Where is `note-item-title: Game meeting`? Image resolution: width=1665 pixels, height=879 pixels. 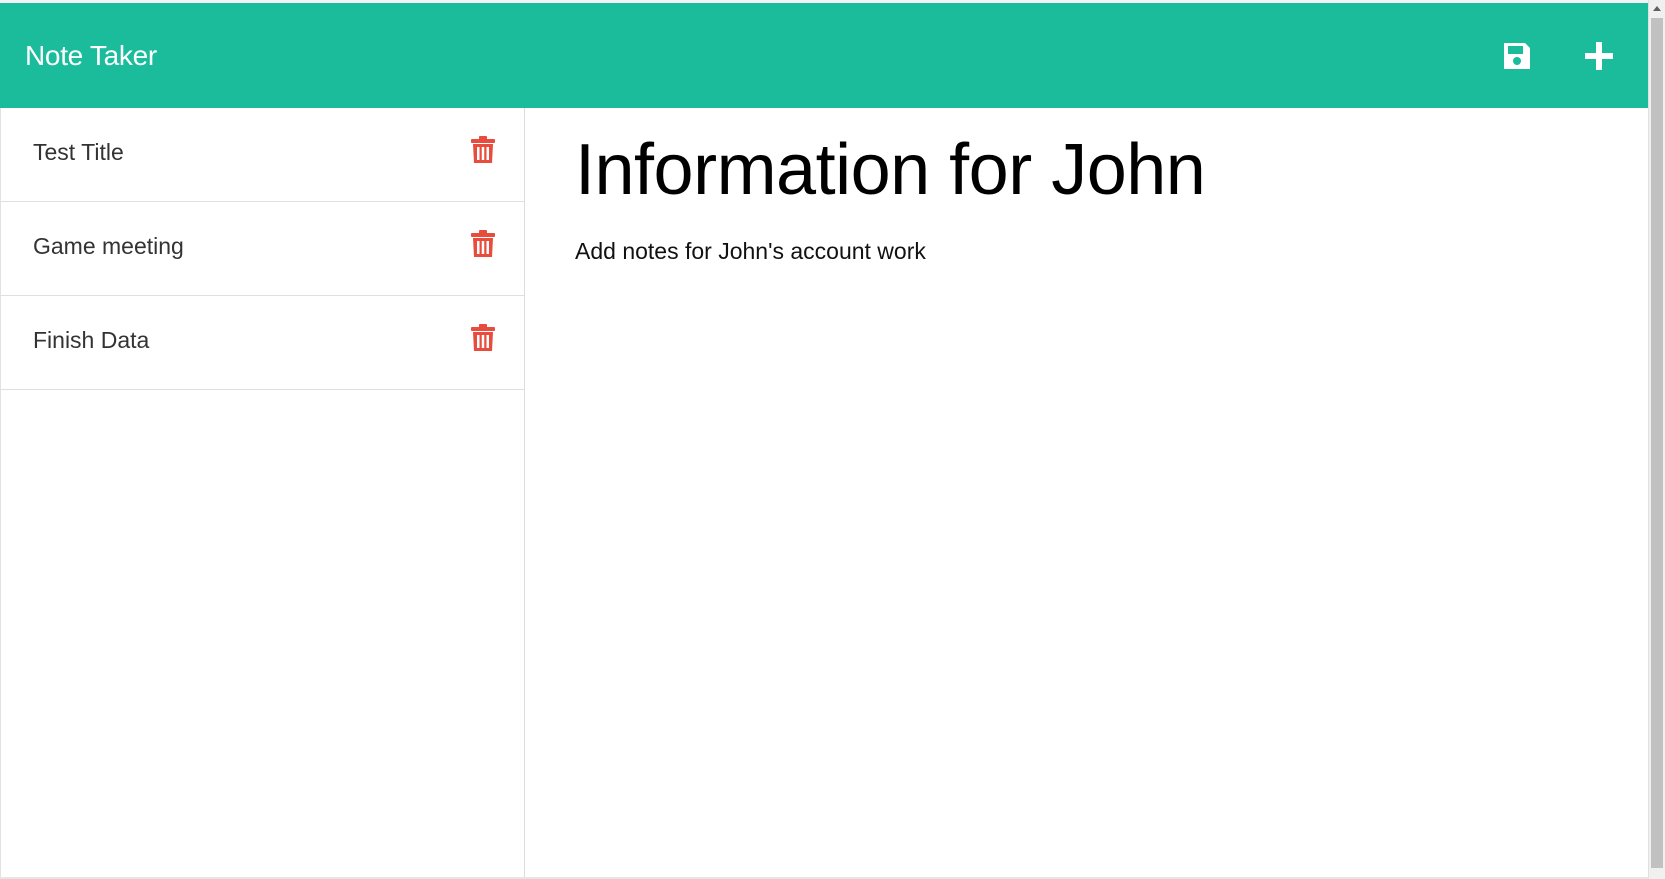
note-item-title: Game meeting is located at coordinates (108, 246).